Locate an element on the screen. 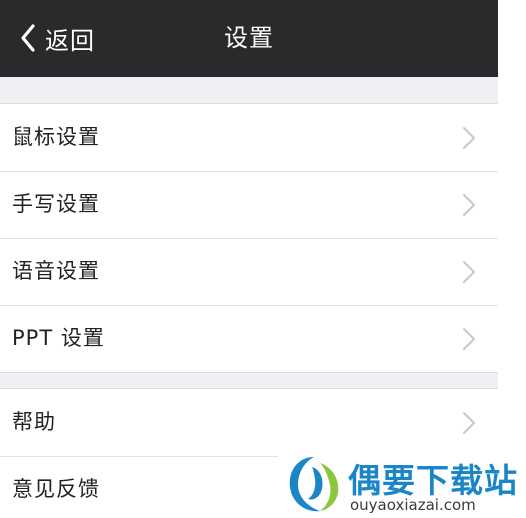 Image resolution: width=526 pixels, height=518 pixels. settings-row-mouse: 鼠标设置 is located at coordinates (249, 137).